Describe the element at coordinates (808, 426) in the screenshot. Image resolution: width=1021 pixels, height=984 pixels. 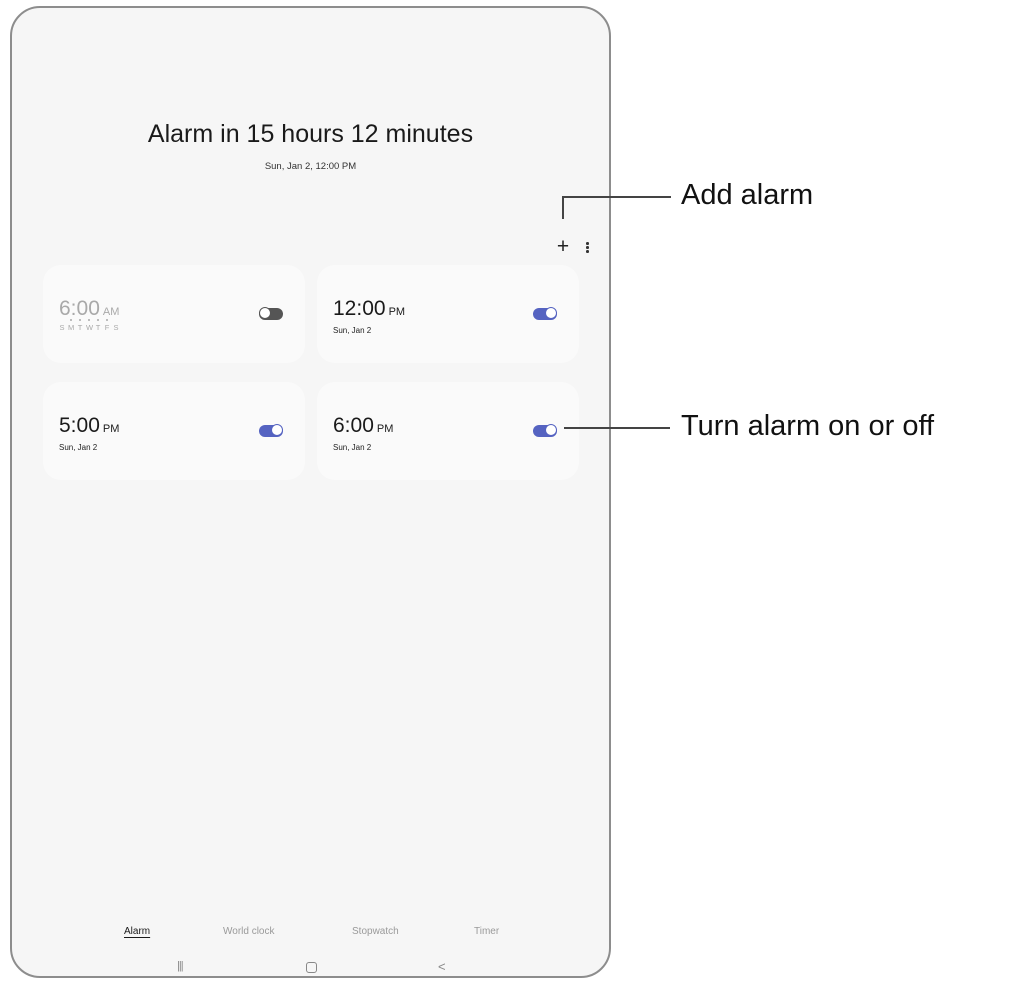
I see `toggle-callout-label: Turn alarm on or off` at that location.